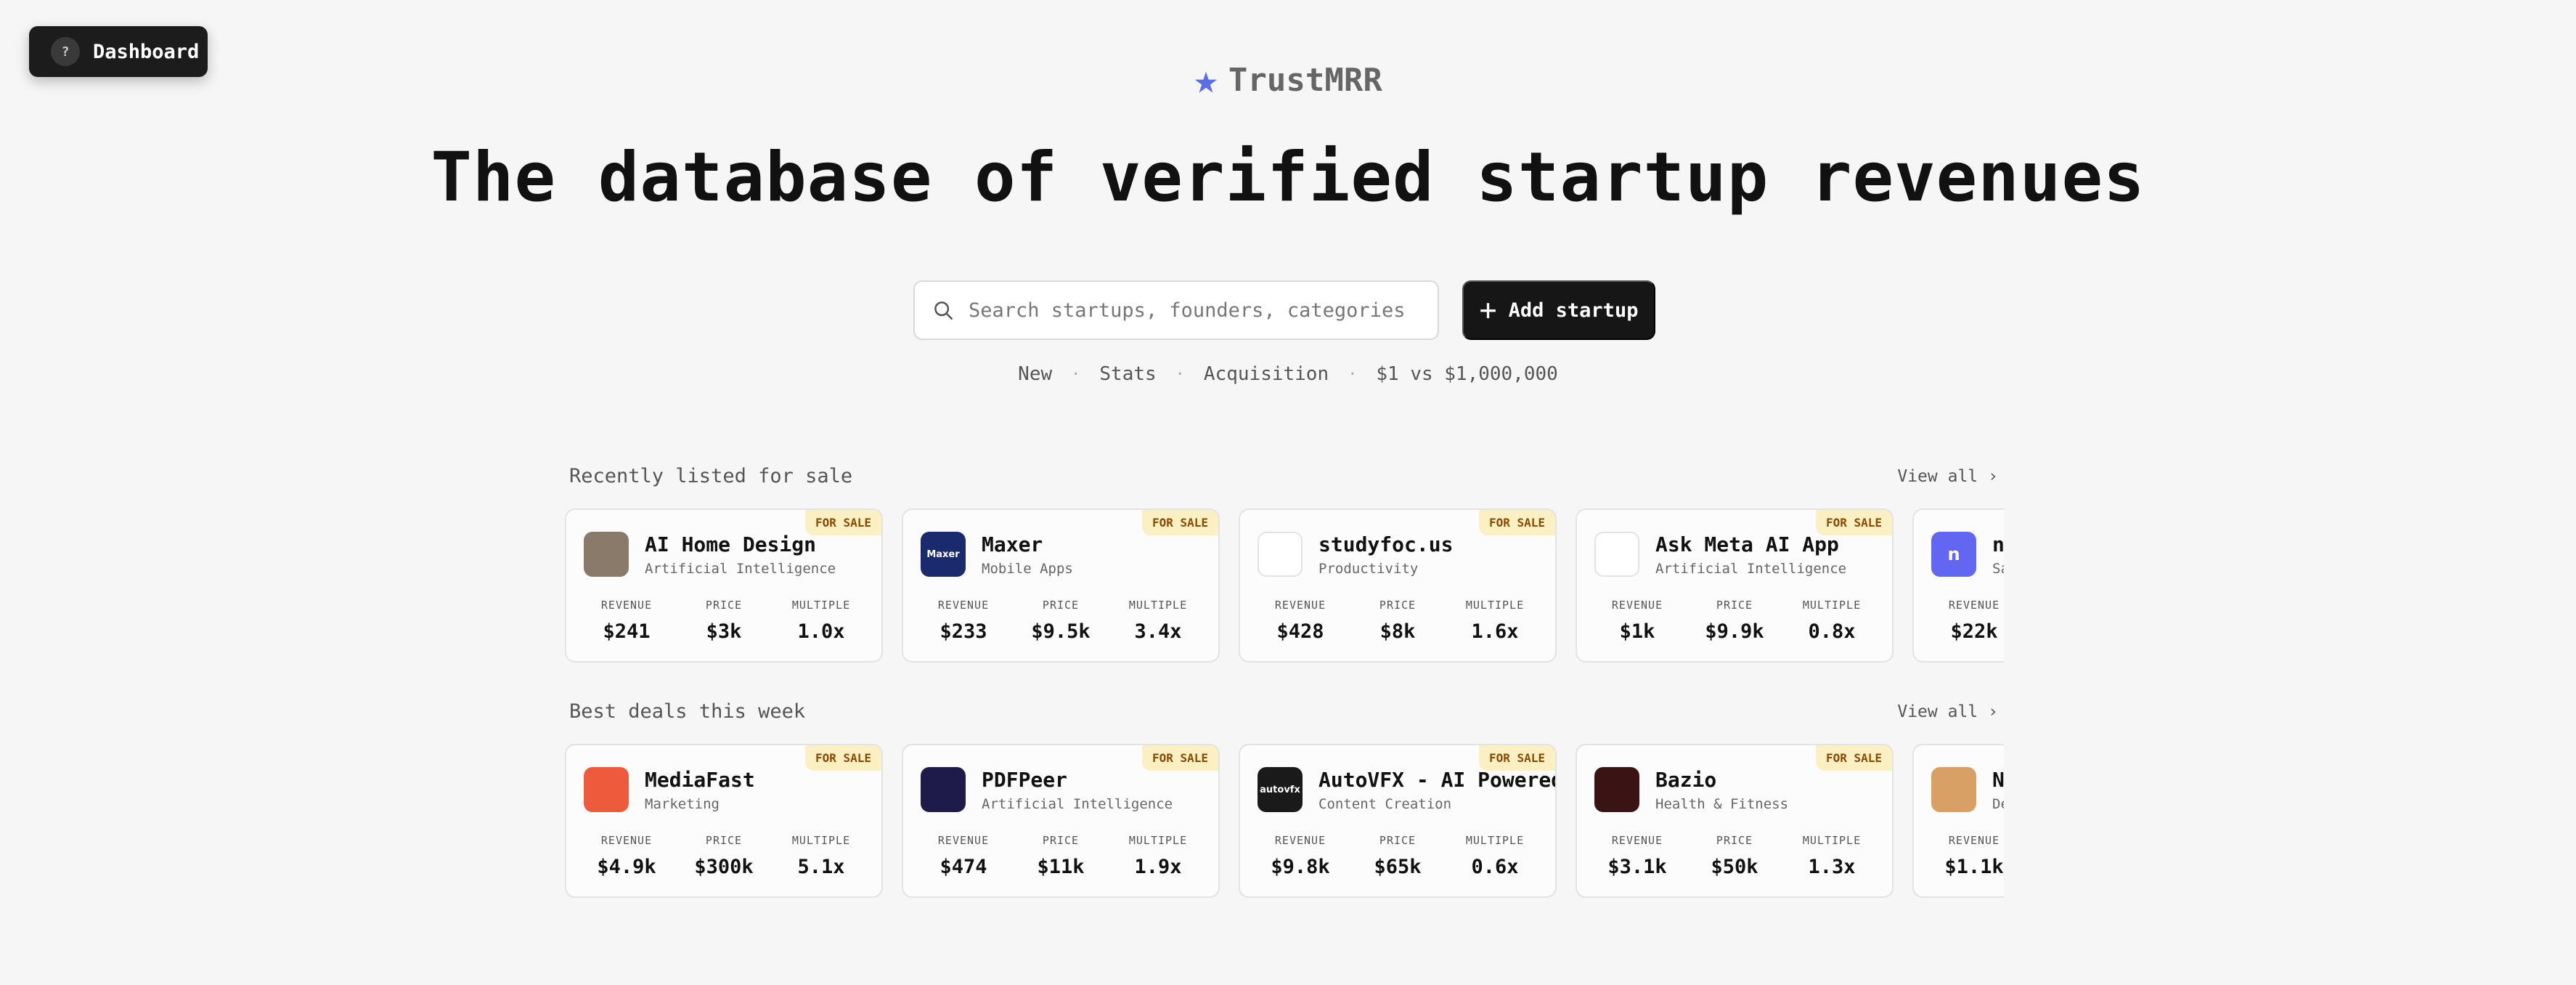  What do you see at coordinates (1061, 867) in the screenshot?
I see `metric-value: $11k` at bounding box center [1061, 867].